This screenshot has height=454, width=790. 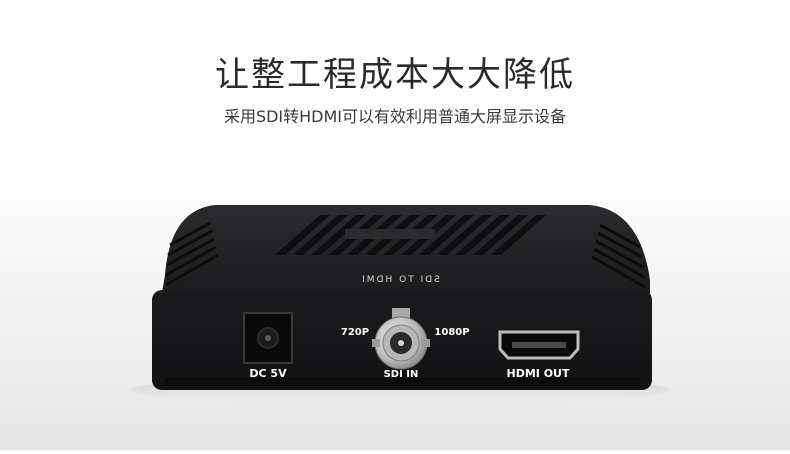 What do you see at coordinates (268, 338) in the screenshot?
I see `dc-power-pin` at bounding box center [268, 338].